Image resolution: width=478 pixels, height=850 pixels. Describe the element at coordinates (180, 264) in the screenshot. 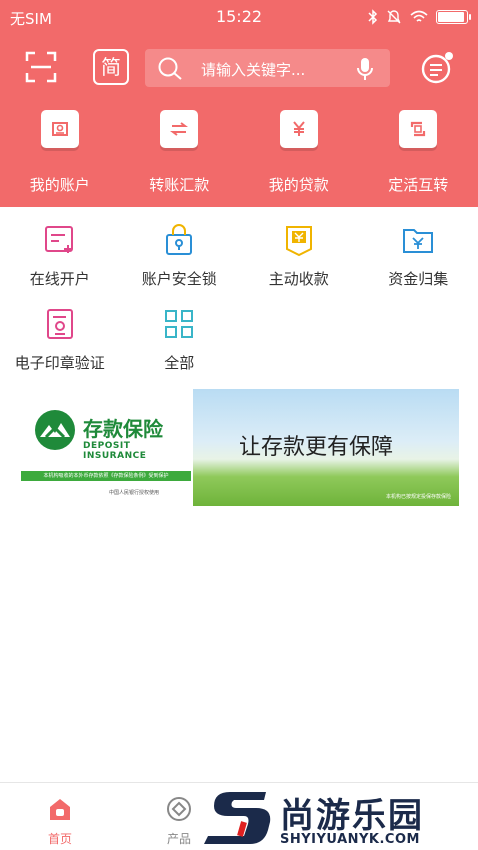

I see `grid-security-lock: 账户安全锁` at that location.